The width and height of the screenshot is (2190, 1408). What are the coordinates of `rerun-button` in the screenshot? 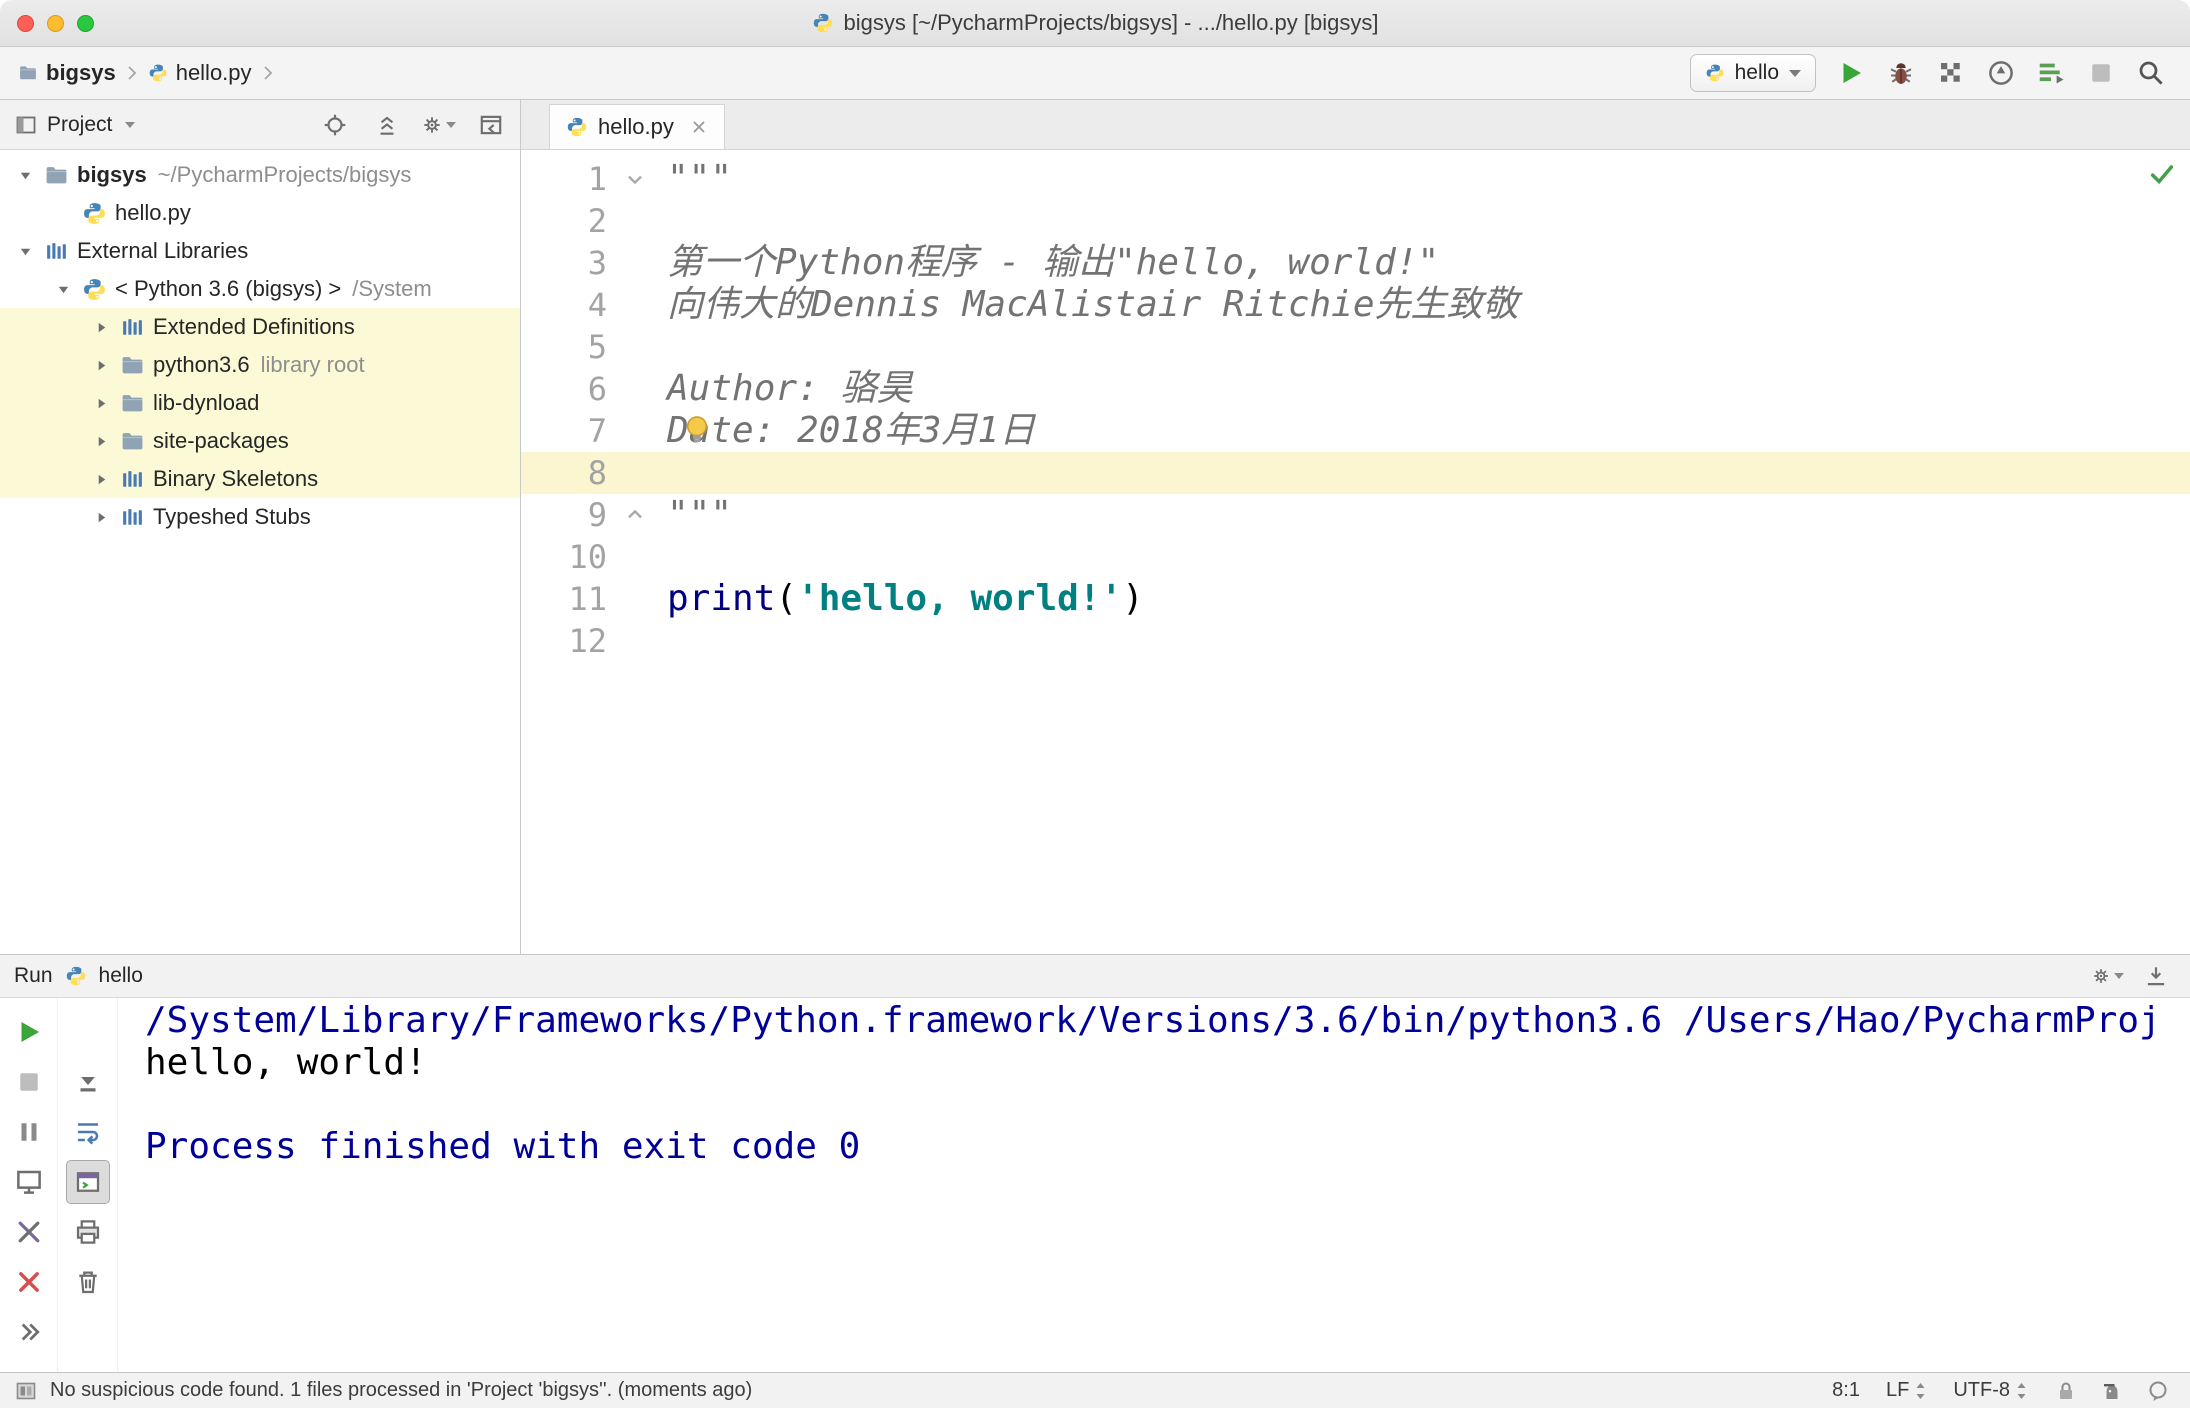 It's located at (29, 1032).